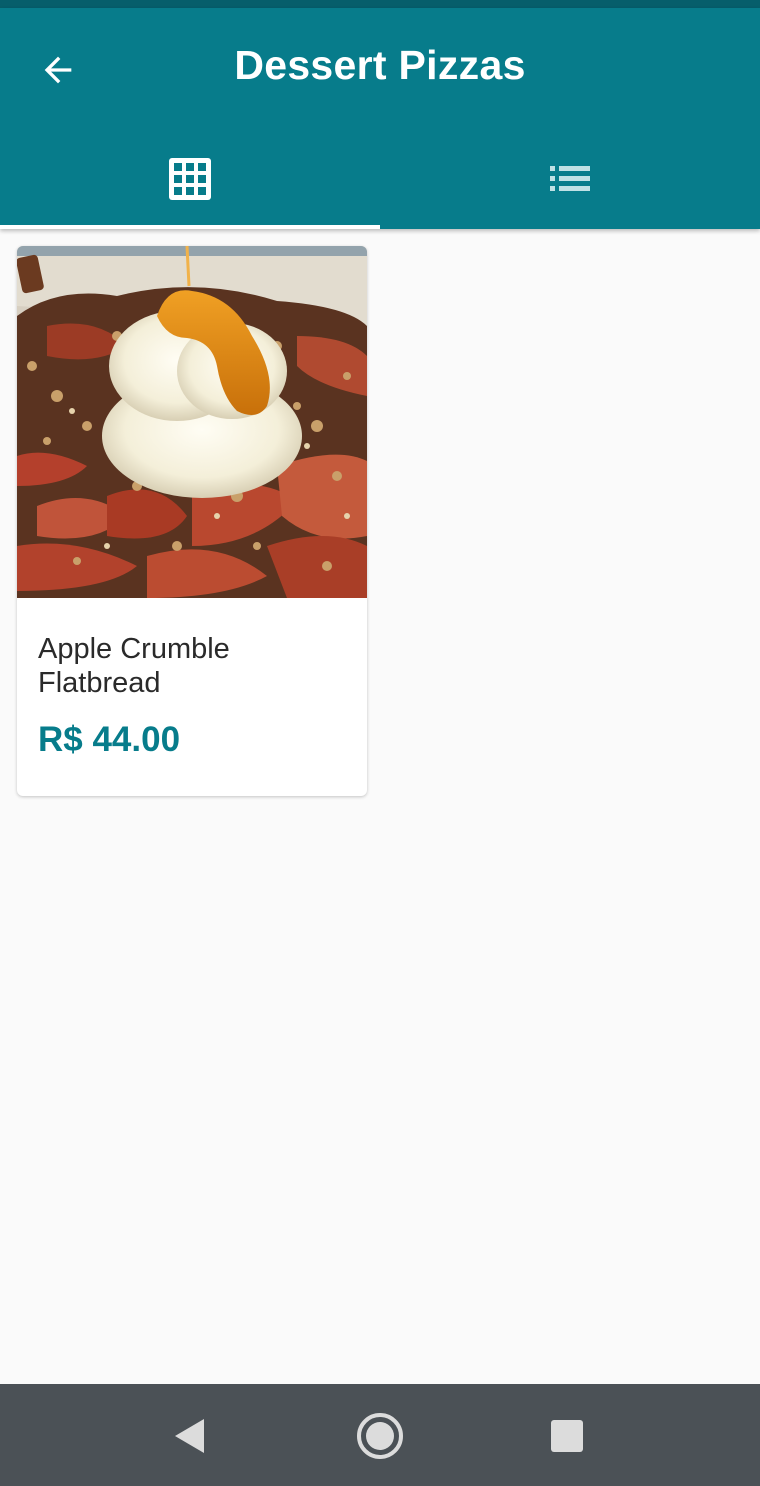  I want to click on status-bar, so click(380, 4).